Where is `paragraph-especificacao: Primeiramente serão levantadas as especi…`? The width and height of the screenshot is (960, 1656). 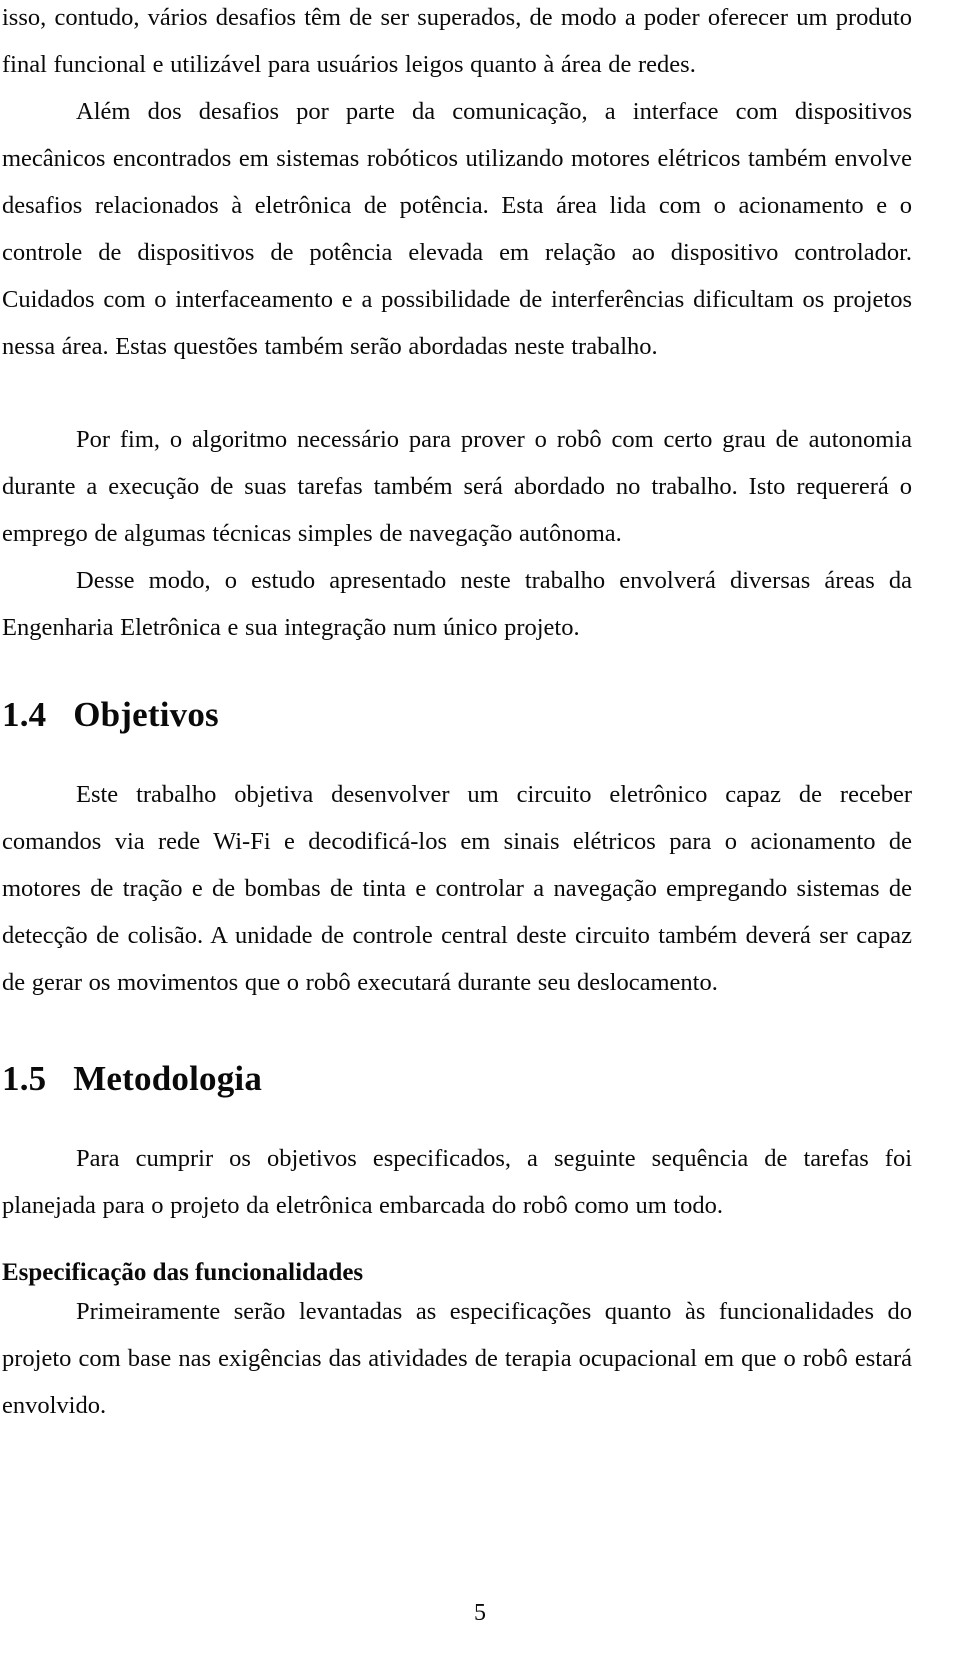
paragraph-especificacao: Primeiramente serão levantadas as especi… is located at coordinates (457, 1358).